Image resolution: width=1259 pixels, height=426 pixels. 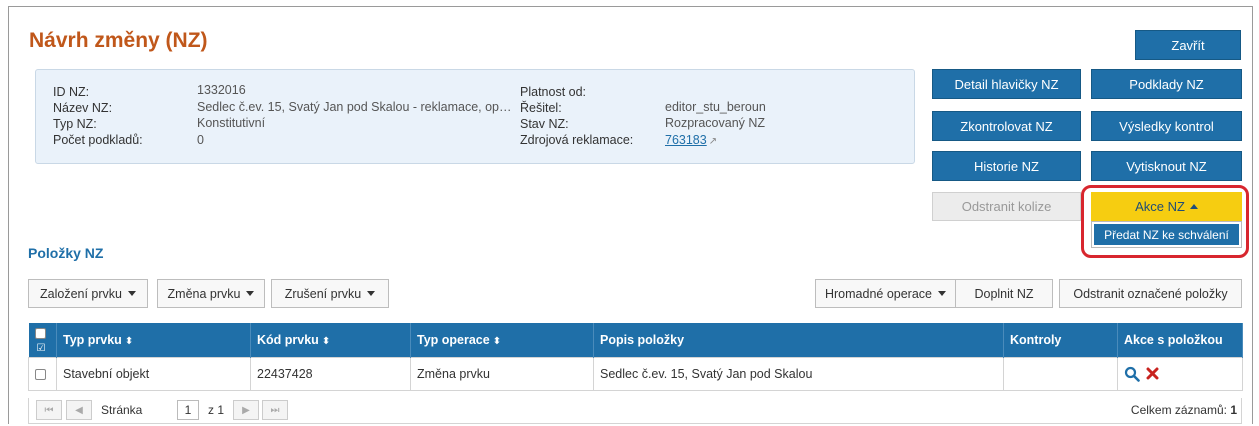 What do you see at coordinates (118, 40) in the screenshot?
I see `page-title: Návrh změny (NZ)` at bounding box center [118, 40].